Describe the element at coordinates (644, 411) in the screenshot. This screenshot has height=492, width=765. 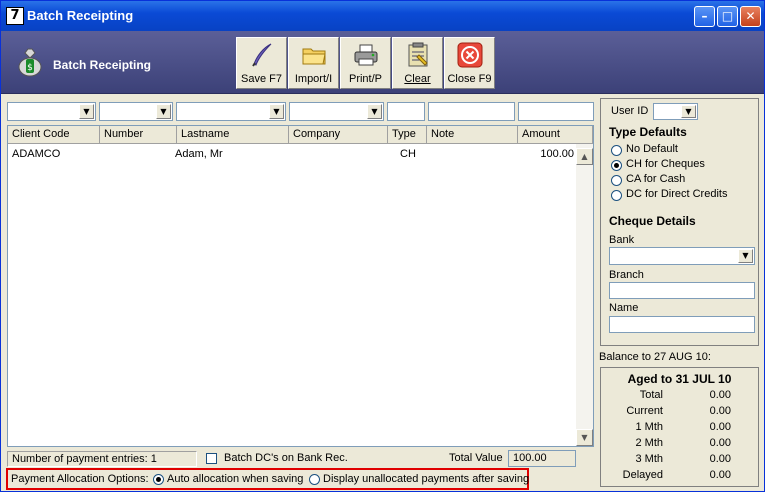
I see `aged-label-current: Current` at that location.